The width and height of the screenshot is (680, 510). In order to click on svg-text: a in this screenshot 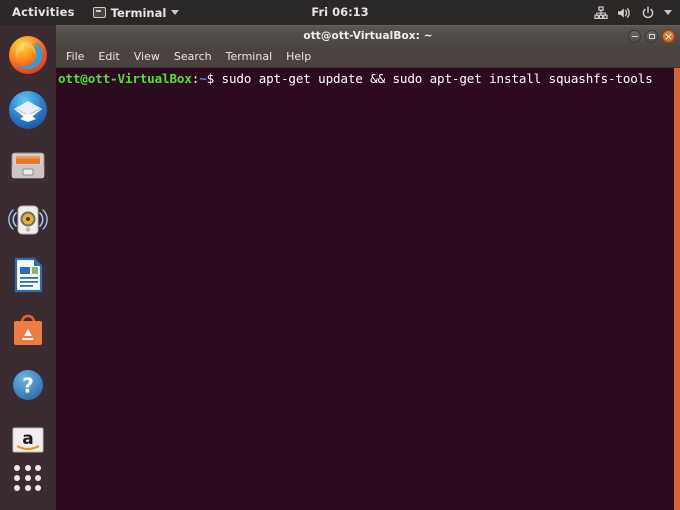, I will do `click(27, 439)`.